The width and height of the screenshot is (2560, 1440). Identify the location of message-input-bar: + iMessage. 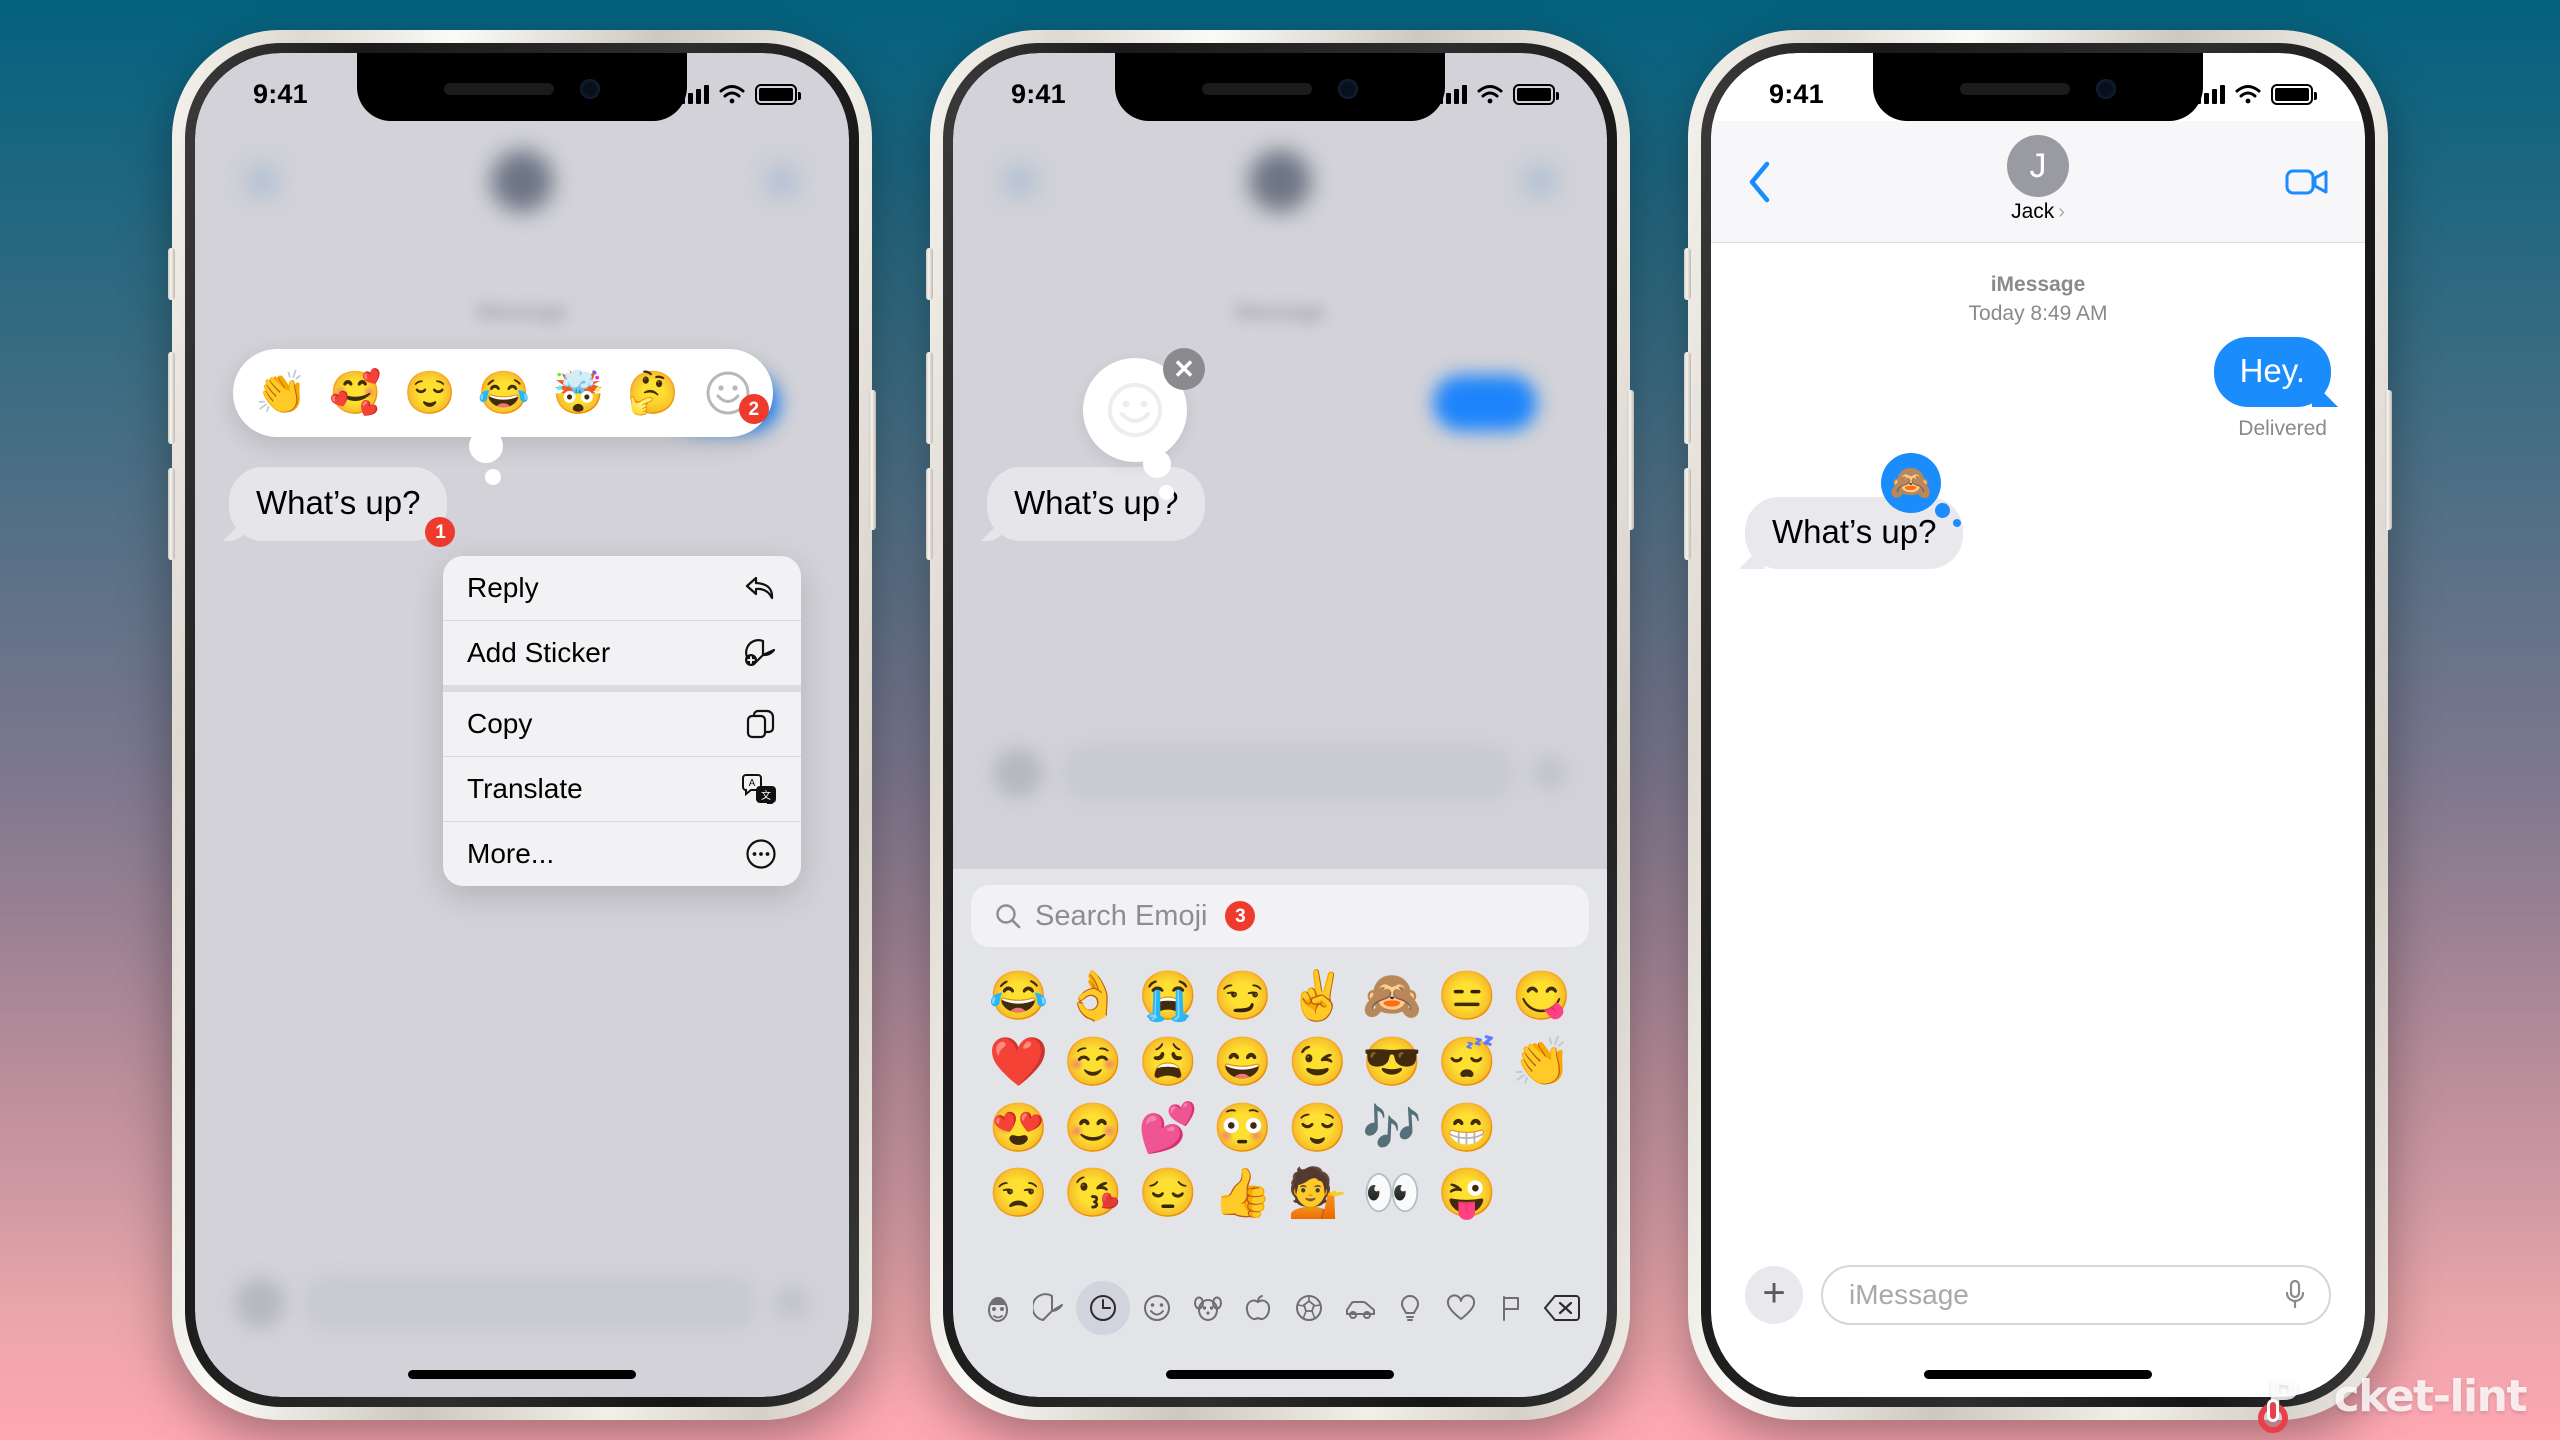
(2038, 1295).